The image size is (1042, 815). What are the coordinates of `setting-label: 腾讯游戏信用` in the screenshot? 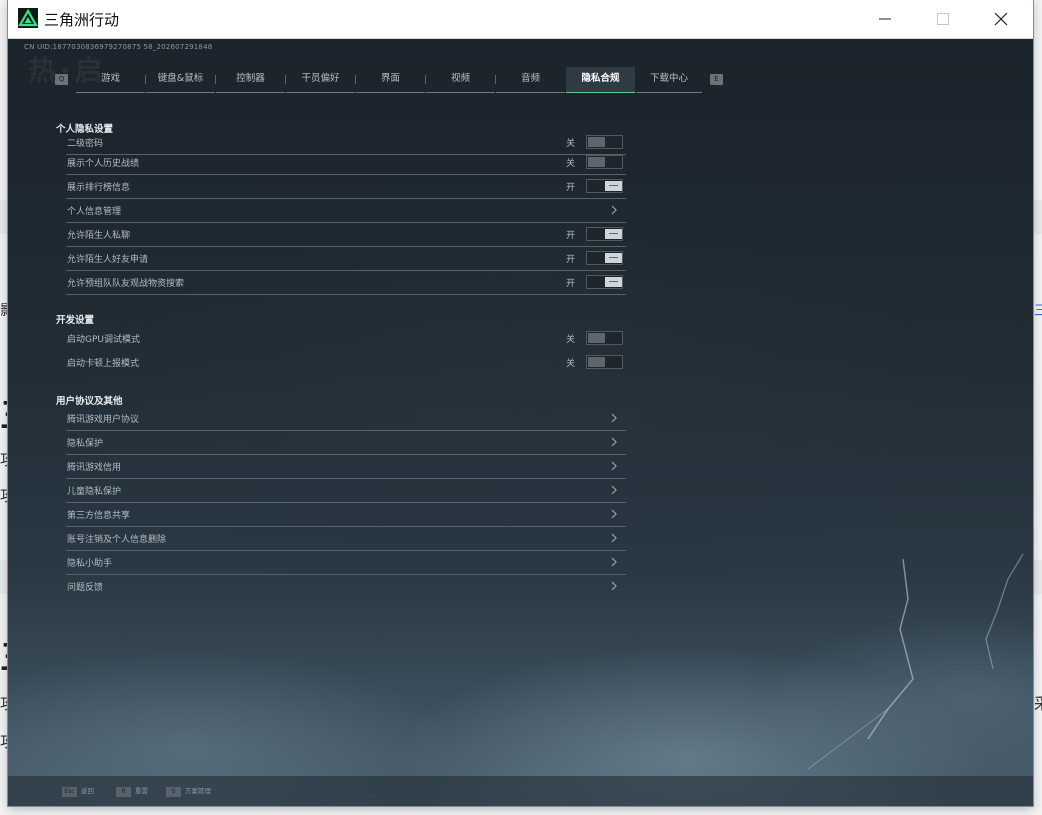 It's located at (94, 468).